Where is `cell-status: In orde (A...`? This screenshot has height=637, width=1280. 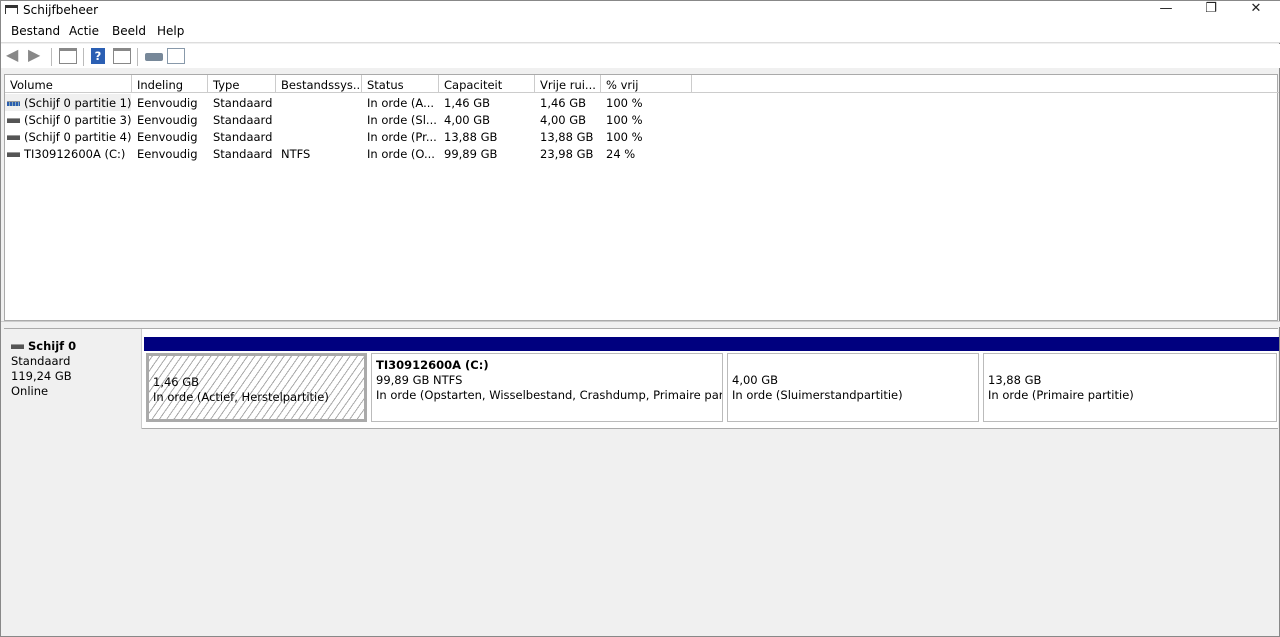 cell-status: In orde (A... is located at coordinates (398, 102).